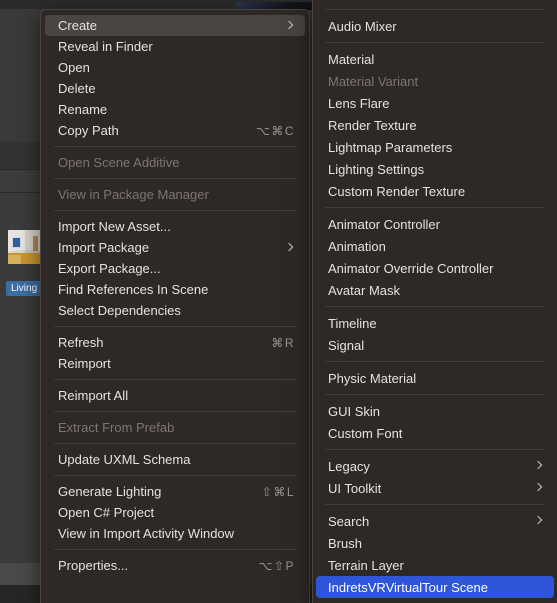  Describe the element at coordinates (365, 433) in the screenshot. I see `menu-item-label: Custom Font` at that location.